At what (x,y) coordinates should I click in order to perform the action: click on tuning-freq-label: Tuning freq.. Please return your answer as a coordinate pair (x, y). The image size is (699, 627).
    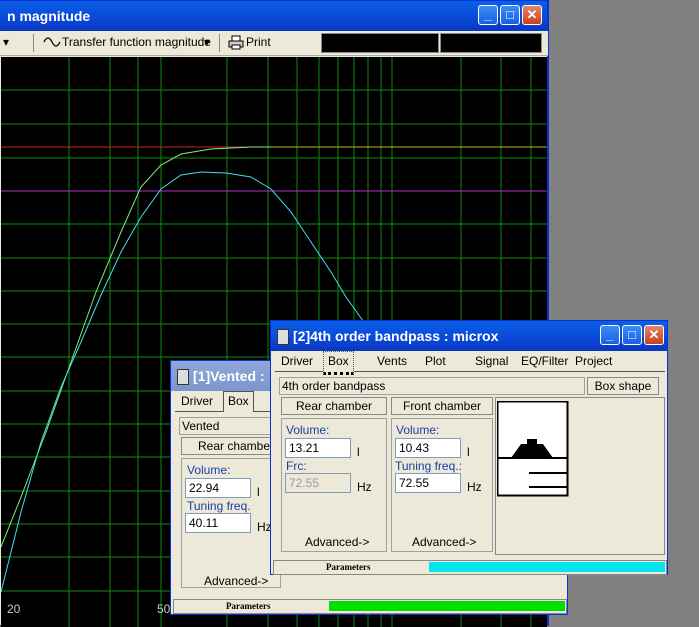
    Looking at the image, I should click on (219, 506).